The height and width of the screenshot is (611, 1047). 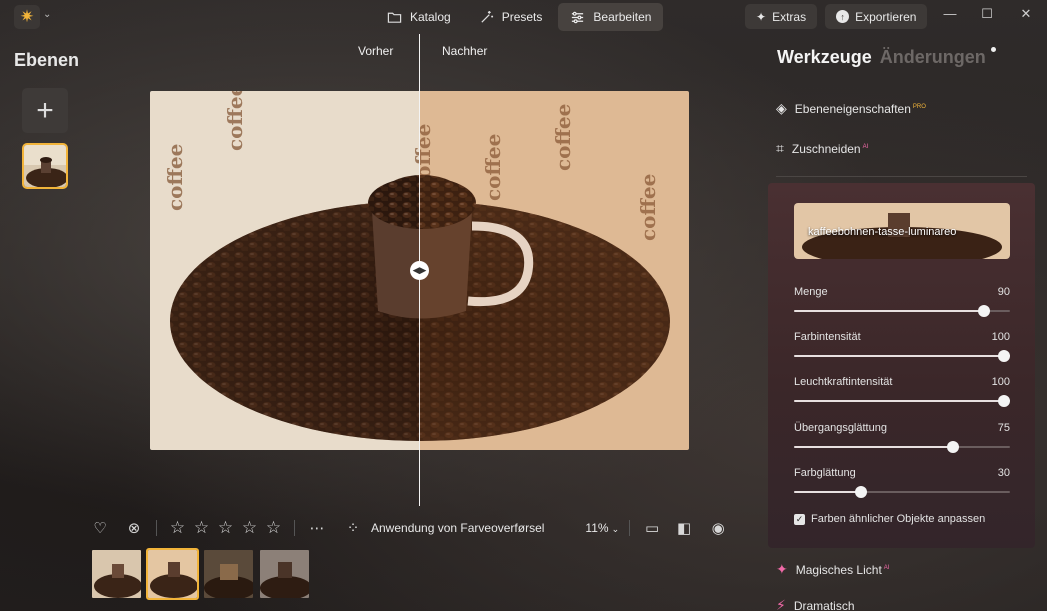 I want to click on tool-zuschneiden: ⌗ Zuschneiden AI, so click(x=822, y=148).